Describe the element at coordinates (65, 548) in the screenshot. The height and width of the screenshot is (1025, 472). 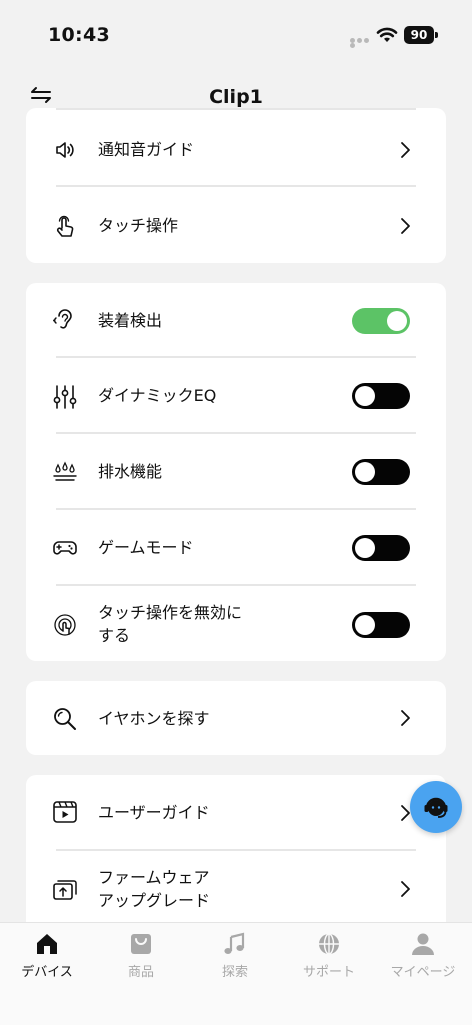
I see `gamepad-icon` at that location.